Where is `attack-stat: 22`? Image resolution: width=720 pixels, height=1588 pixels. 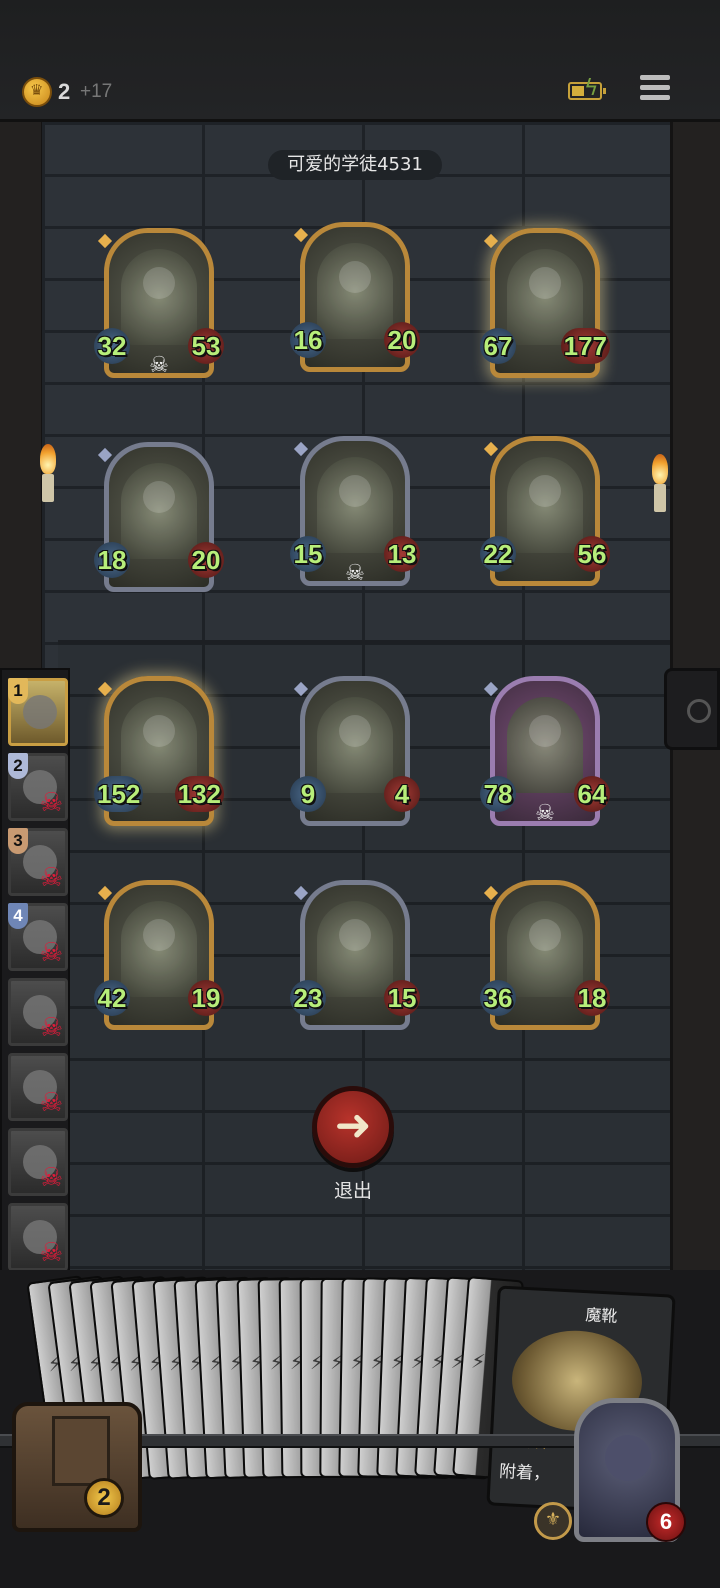
attack-stat: 22 is located at coordinates (498, 554).